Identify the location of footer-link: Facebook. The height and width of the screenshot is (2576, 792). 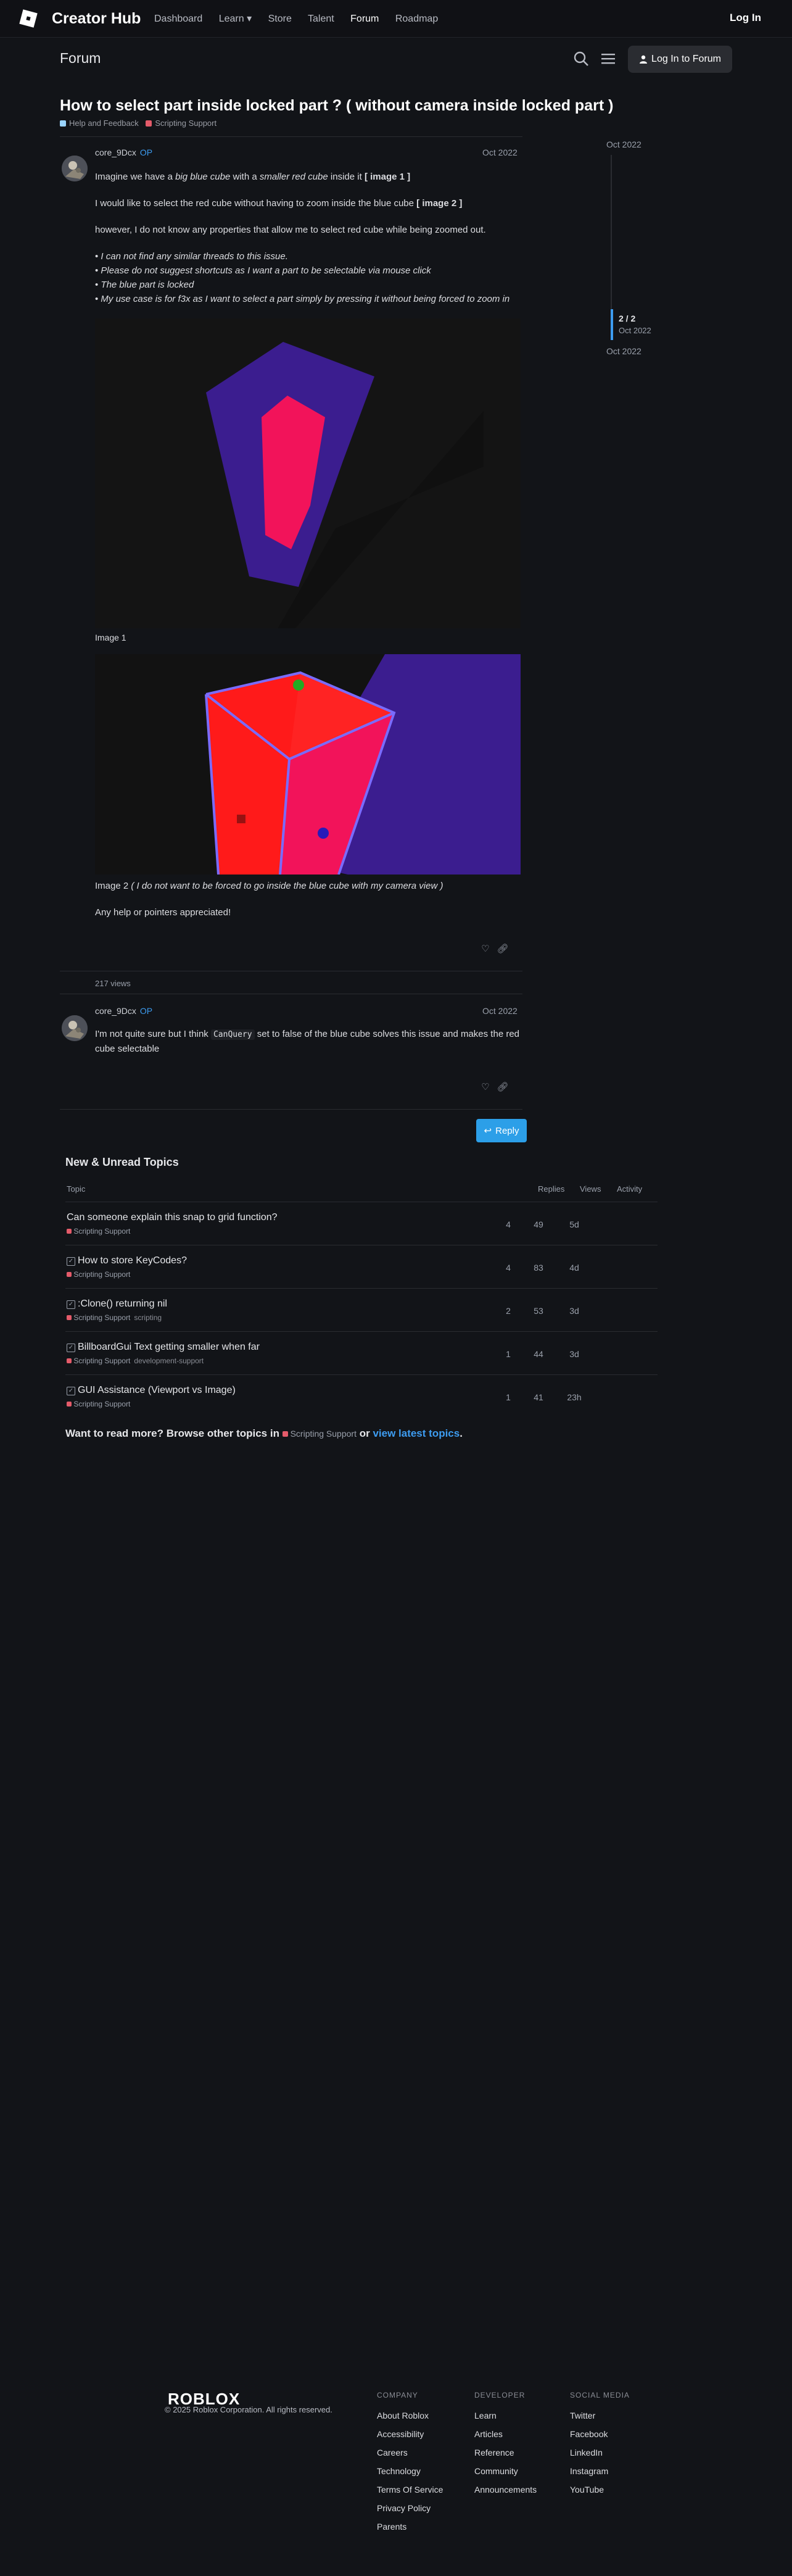
(600, 2434).